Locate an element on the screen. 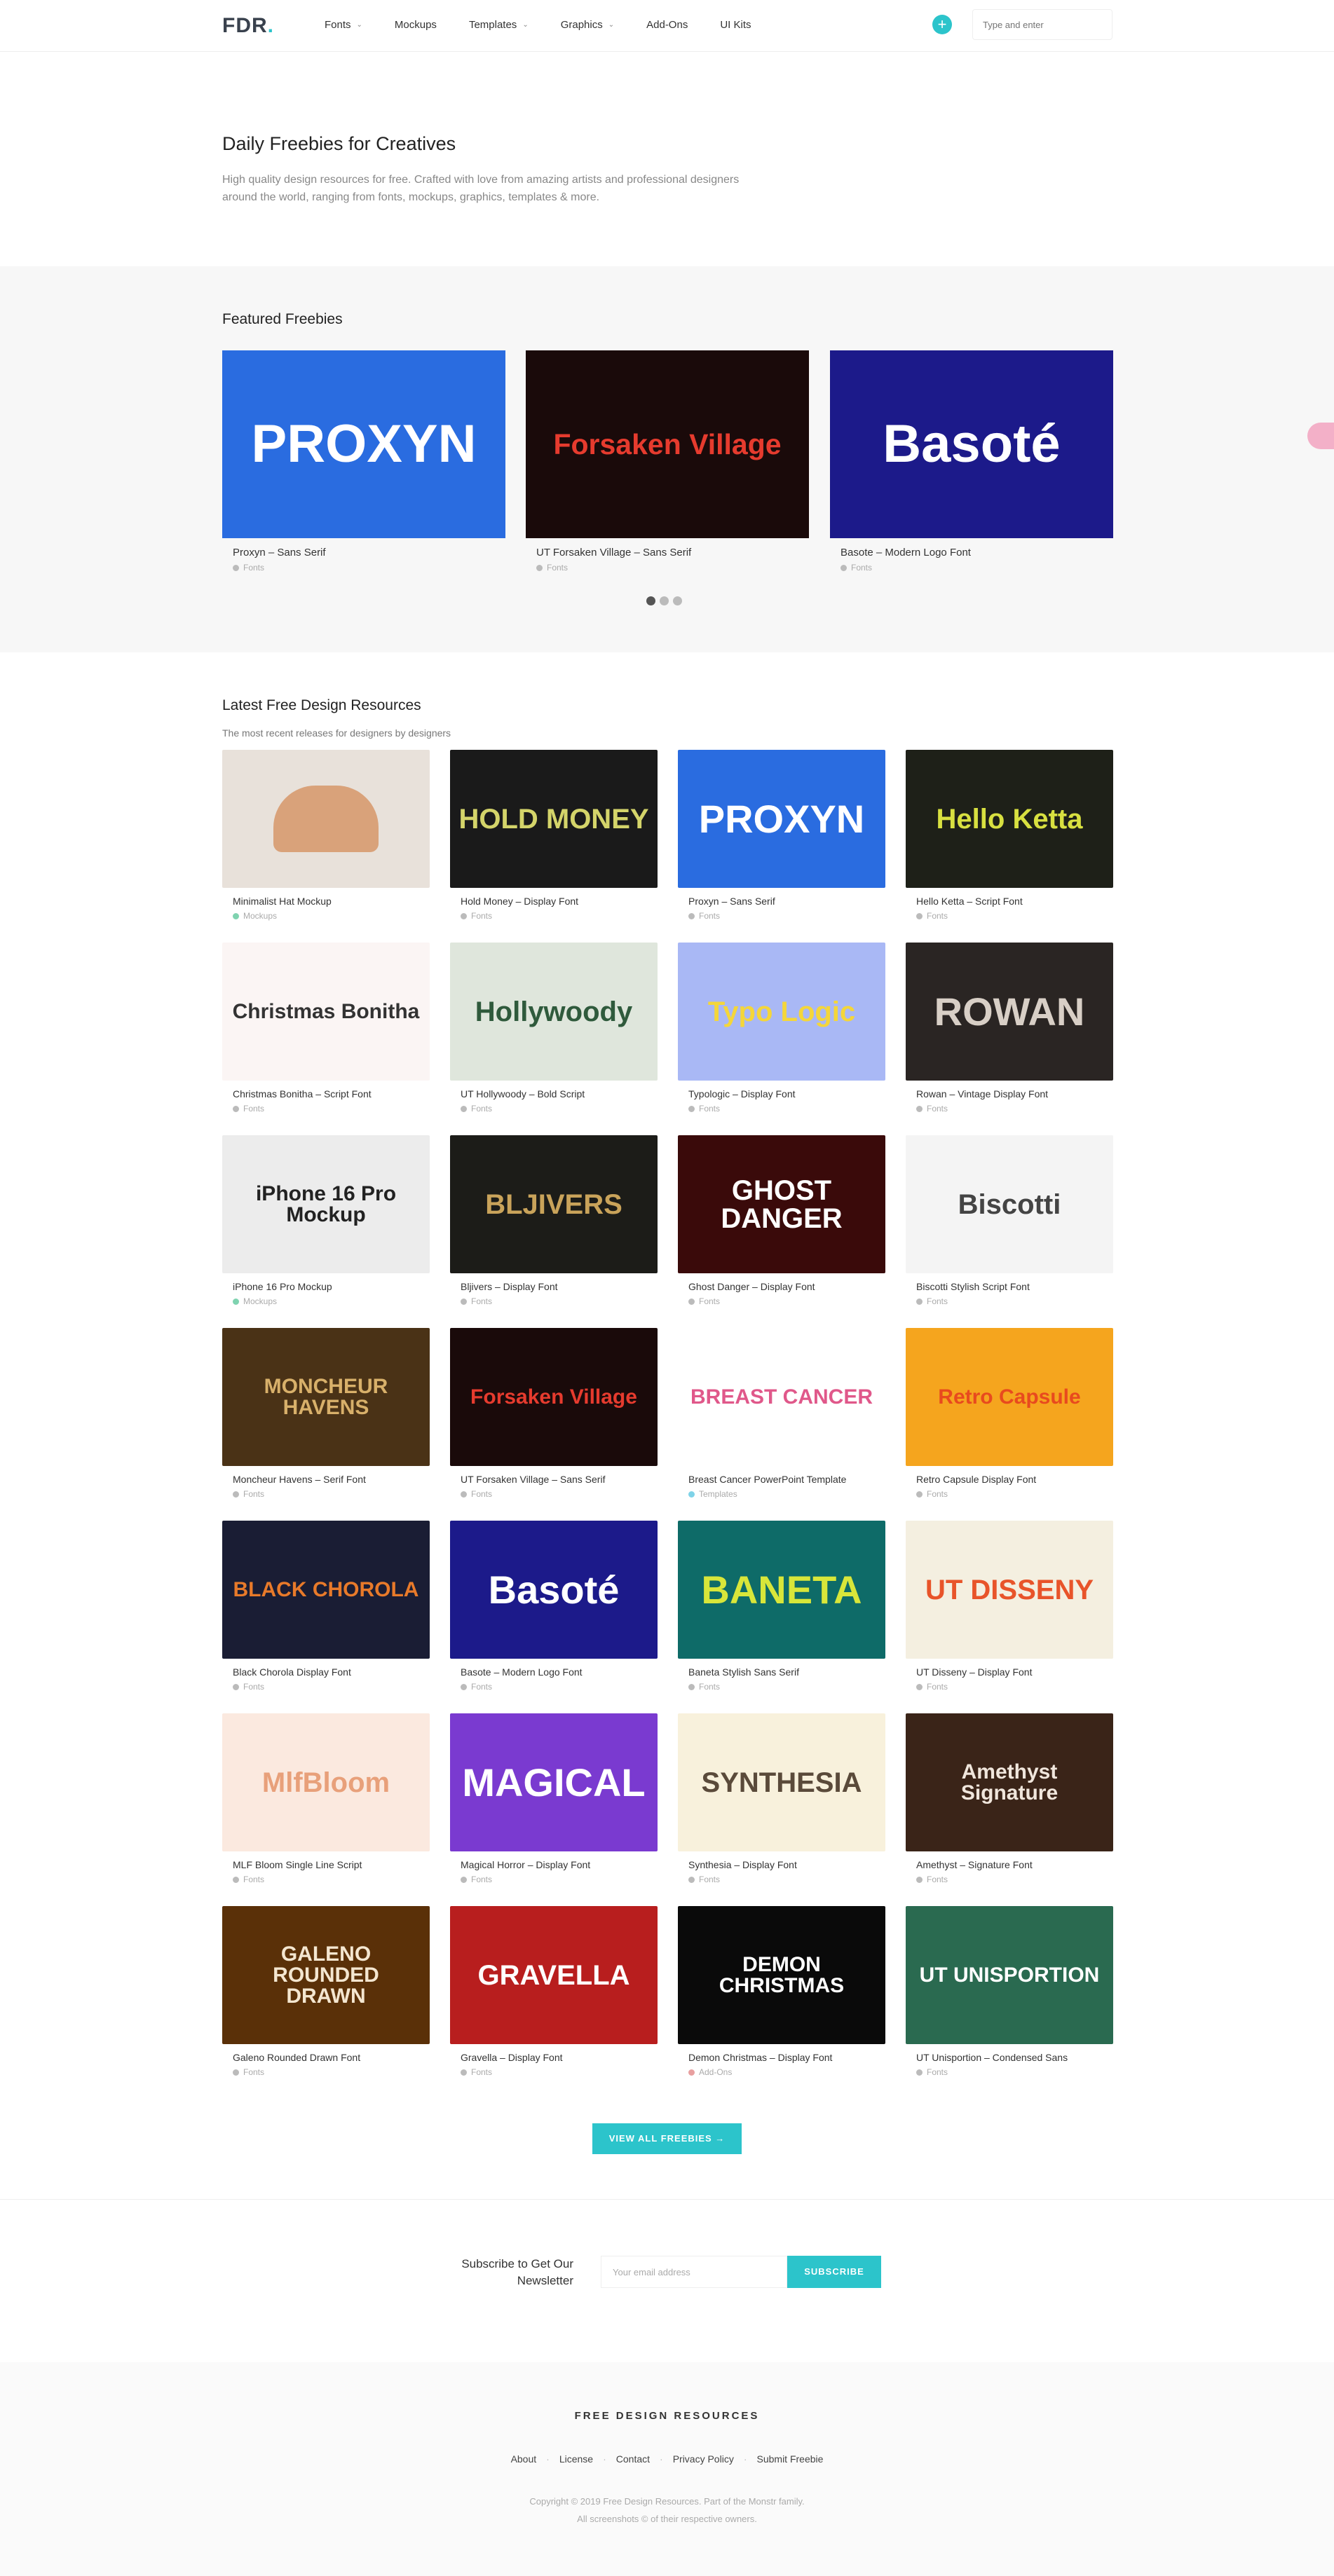  resource-thumbnail: Amethyst Signature is located at coordinates (1009, 1782).